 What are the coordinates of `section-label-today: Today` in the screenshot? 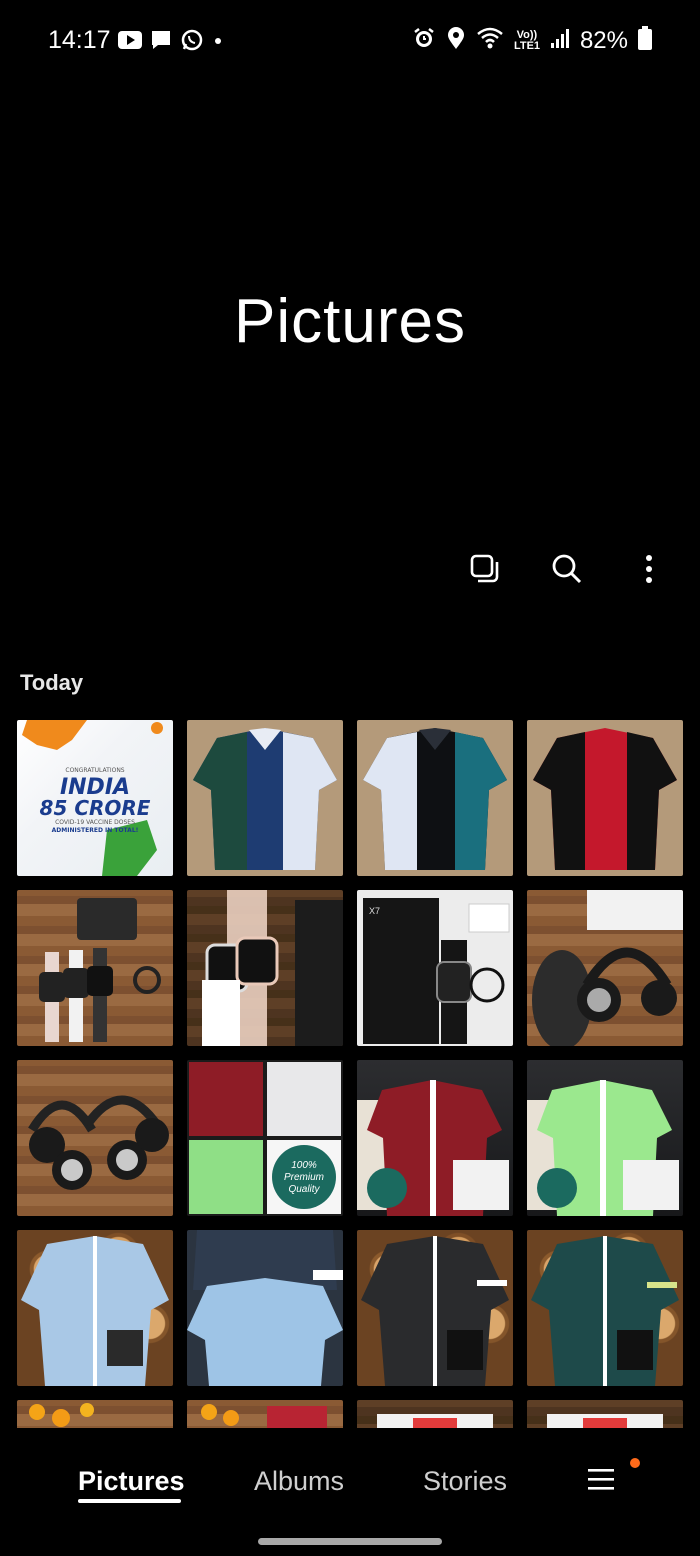 It's located at (52, 682).